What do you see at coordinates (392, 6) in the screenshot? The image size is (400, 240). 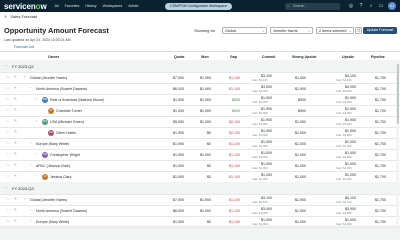 I see `user-avatar: AJ` at bounding box center [392, 6].